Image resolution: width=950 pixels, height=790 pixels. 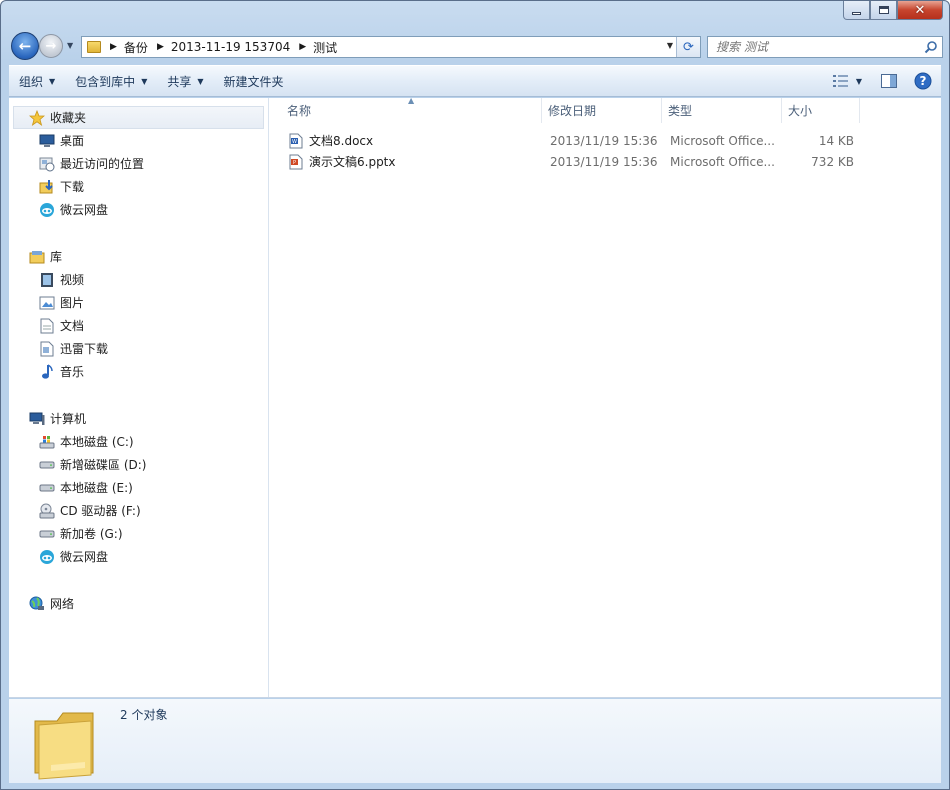 I want to click on view-controls: ▼ ?, so click(x=881, y=81).